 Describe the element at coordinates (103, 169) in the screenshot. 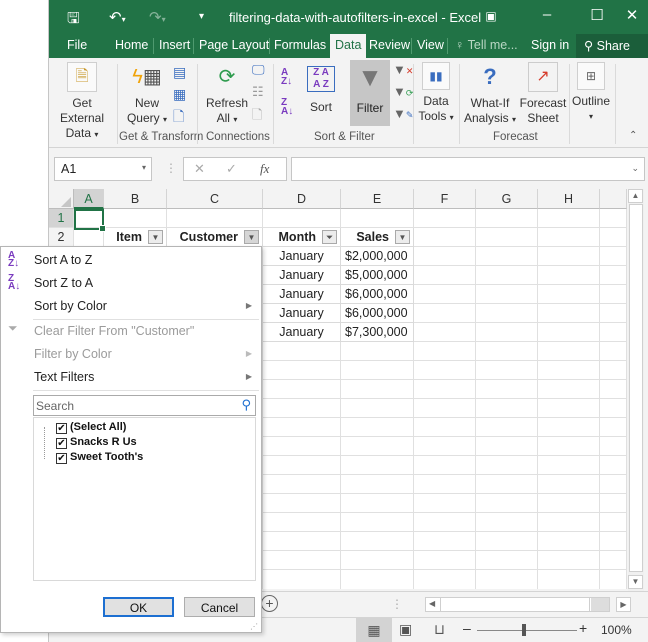

I see `name-box: A1 ▾` at that location.